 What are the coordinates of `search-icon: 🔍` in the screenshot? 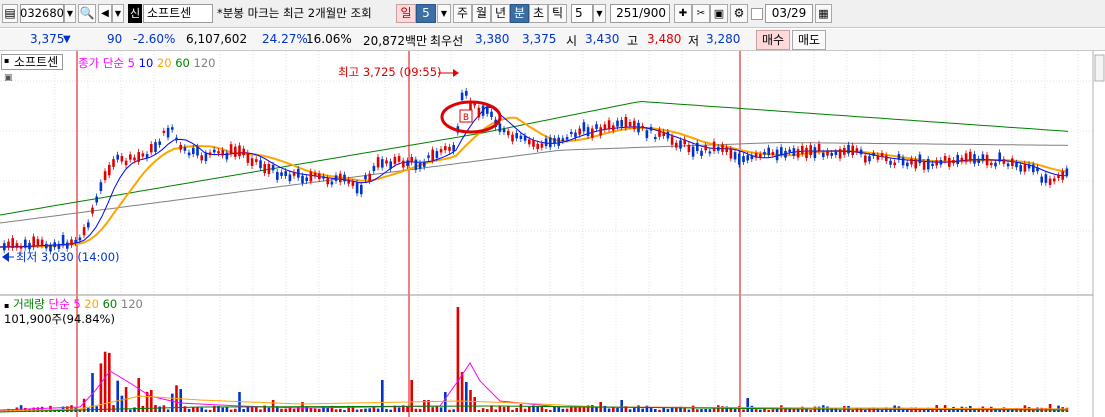 It's located at (87, 13).